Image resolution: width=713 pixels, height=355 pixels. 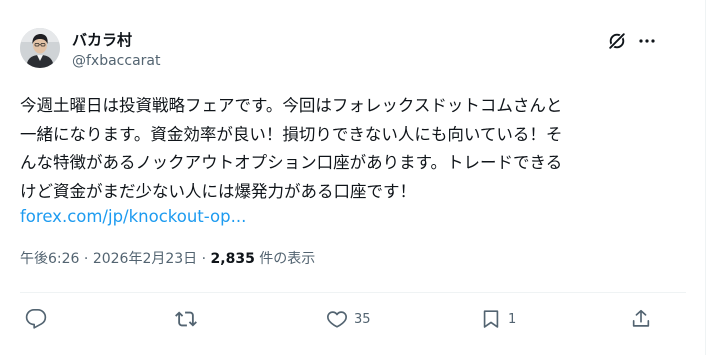 What do you see at coordinates (116, 61) in the screenshot?
I see `user-handle: @fxbaccarat` at bounding box center [116, 61].